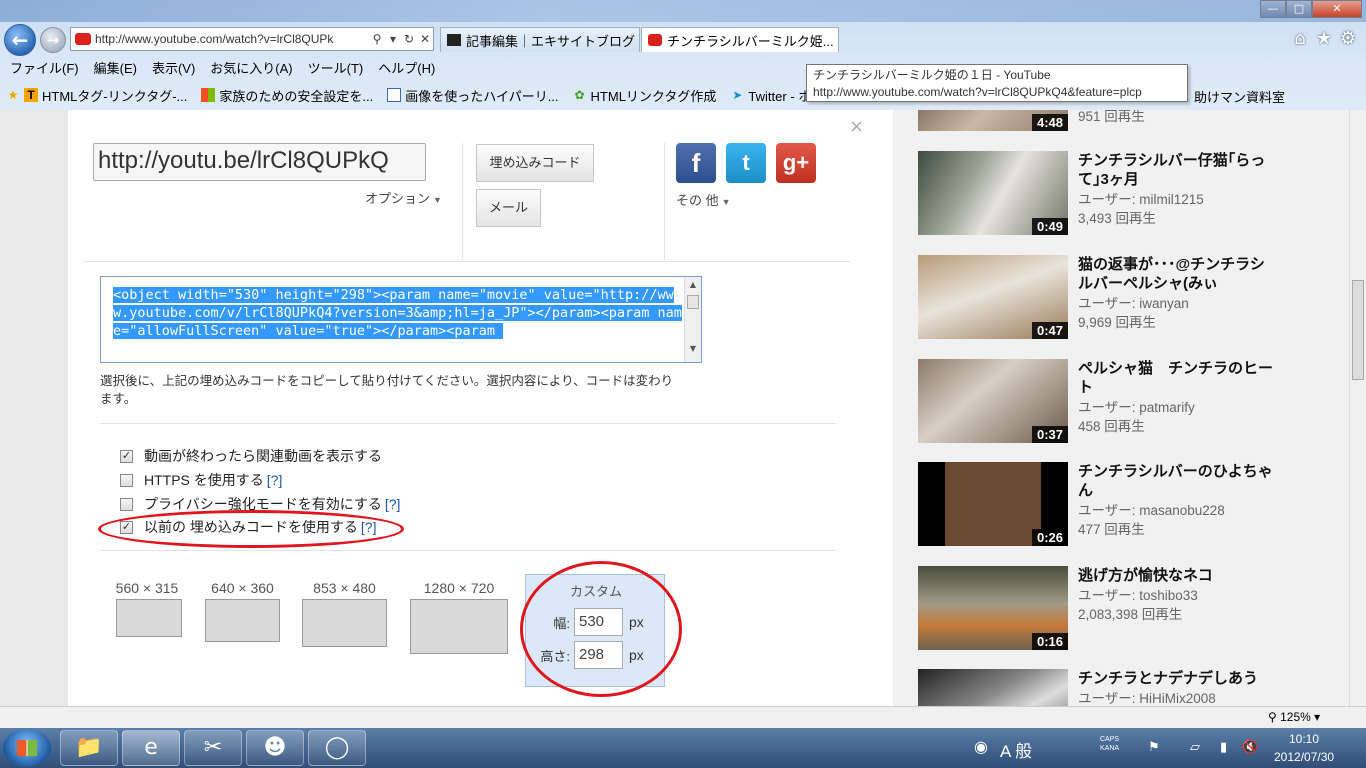 This screenshot has width=1366, height=768. What do you see at coordinates (508, 208) in the screenshot?
I see `email-button: メール` at bounding box center [508, 208].